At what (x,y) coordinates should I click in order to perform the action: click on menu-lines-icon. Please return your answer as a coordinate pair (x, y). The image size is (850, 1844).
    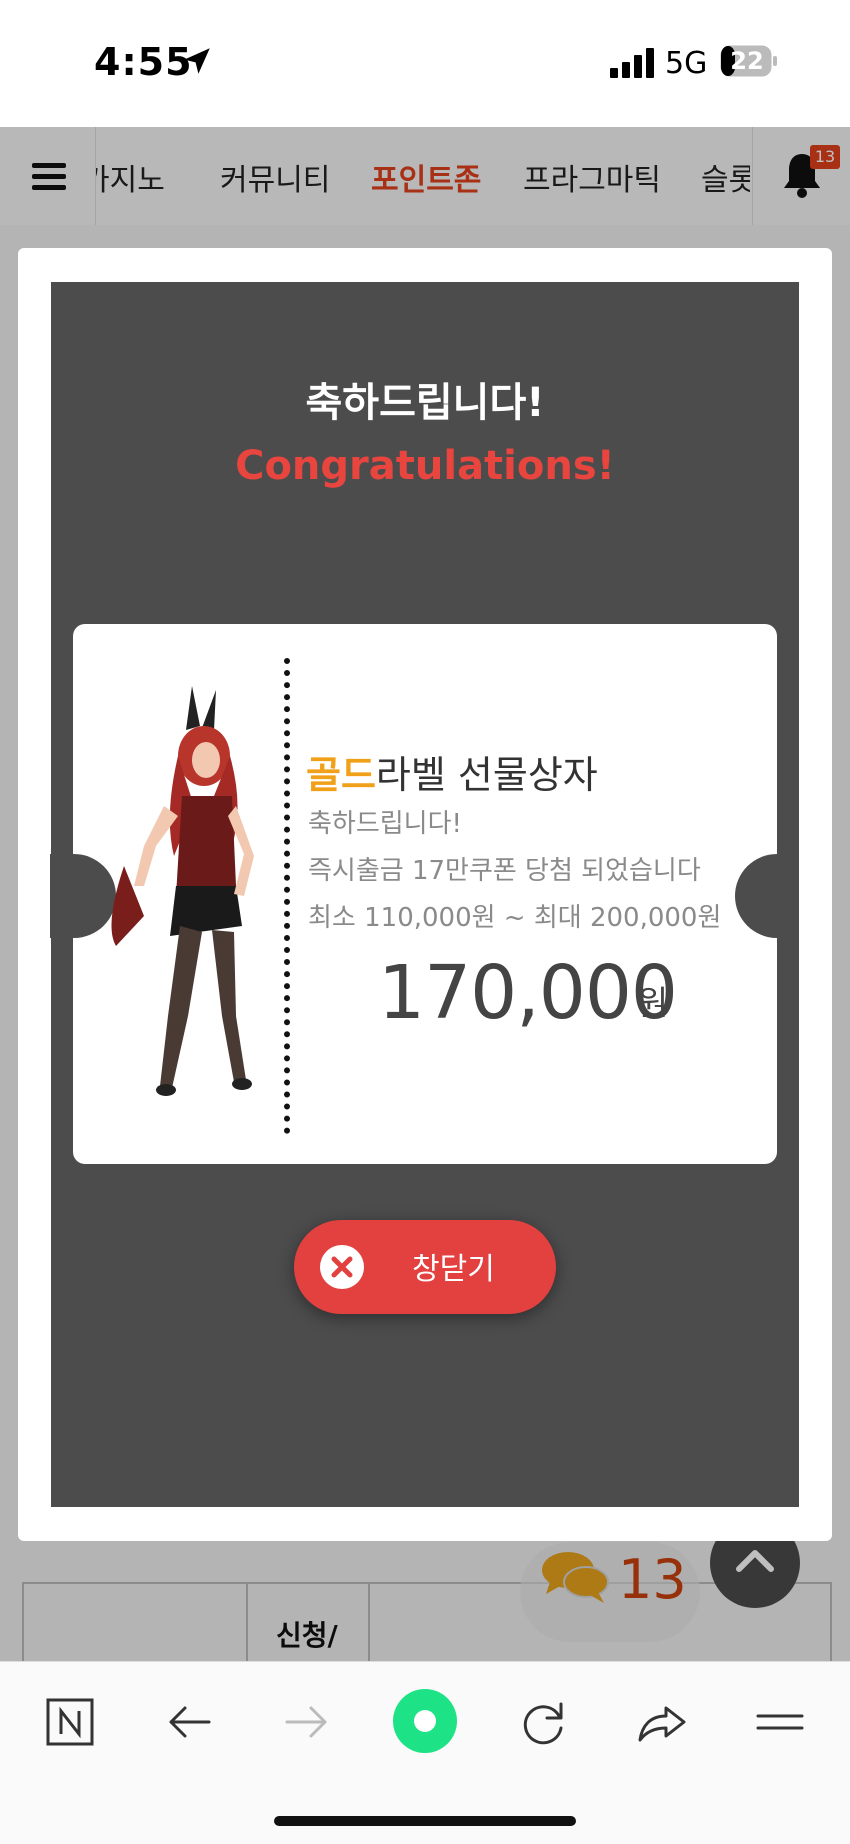
    Looking at the image, I should click on (780, 1722).